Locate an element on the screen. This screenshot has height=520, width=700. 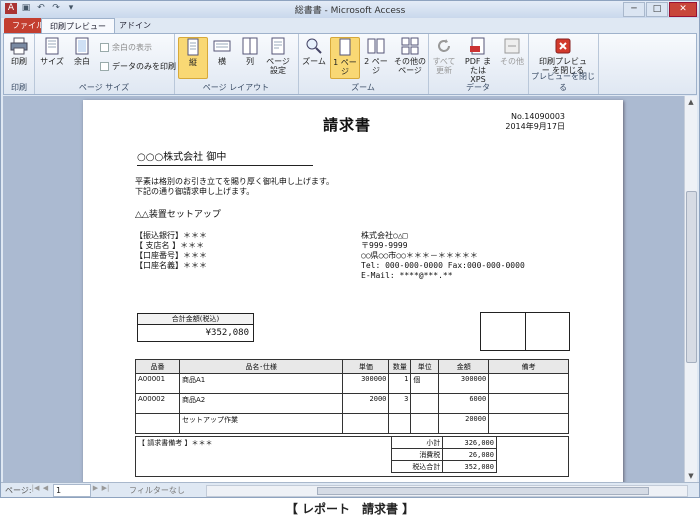
bank-line: 【振込銀行】＊＊＊ is located at coordinates (171, 235).